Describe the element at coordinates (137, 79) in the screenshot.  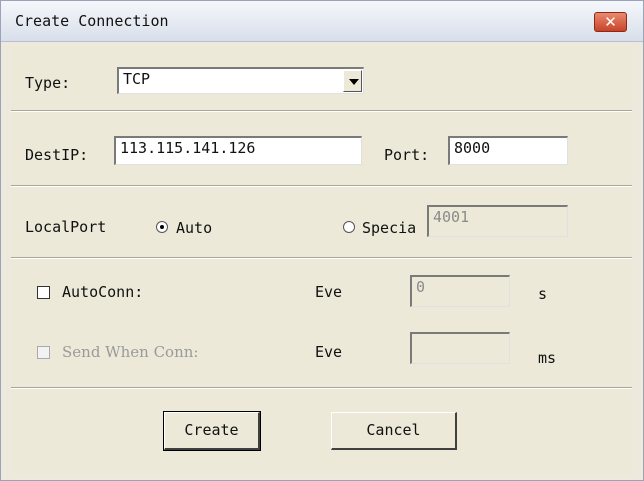
I see `type-selected-value: TCP` at that location.